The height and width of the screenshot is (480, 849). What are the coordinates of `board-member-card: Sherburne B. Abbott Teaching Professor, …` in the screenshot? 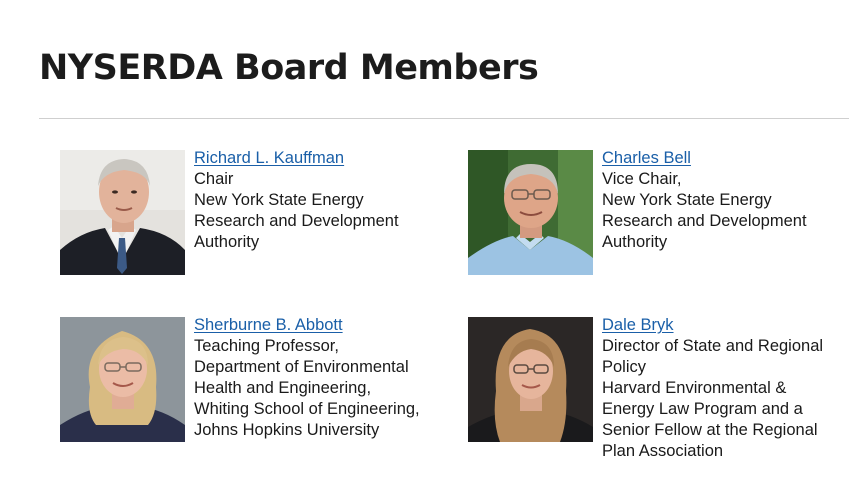 It's located at (250, 391).